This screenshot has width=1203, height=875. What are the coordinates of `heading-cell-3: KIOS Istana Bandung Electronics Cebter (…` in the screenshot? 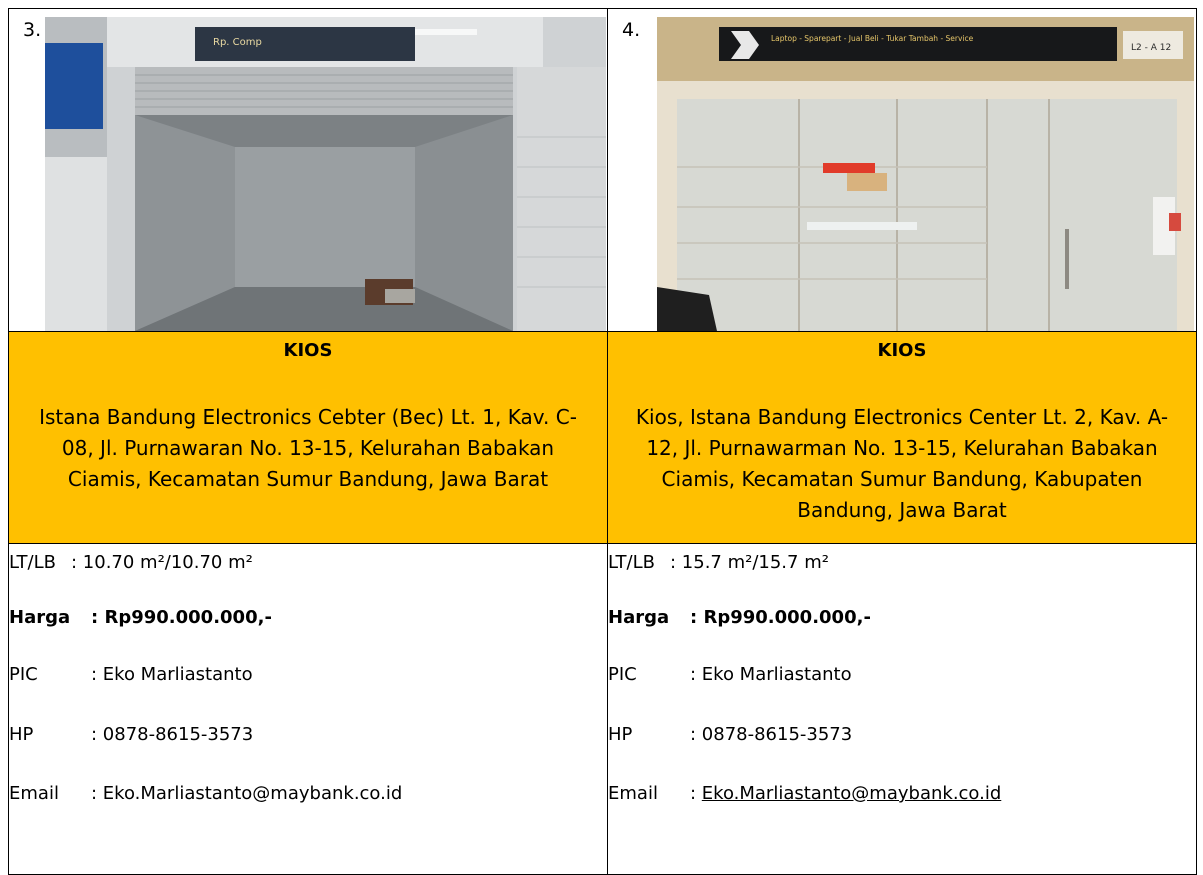 It's located at (308, 437).